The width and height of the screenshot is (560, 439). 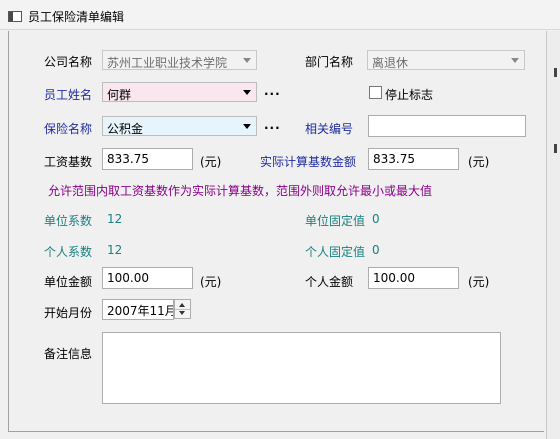 What do you see at coordinates (308, 162) in the screenshot?
I see `actual-base-label: 实际计算基数金额` at bounding box center [308, 162].